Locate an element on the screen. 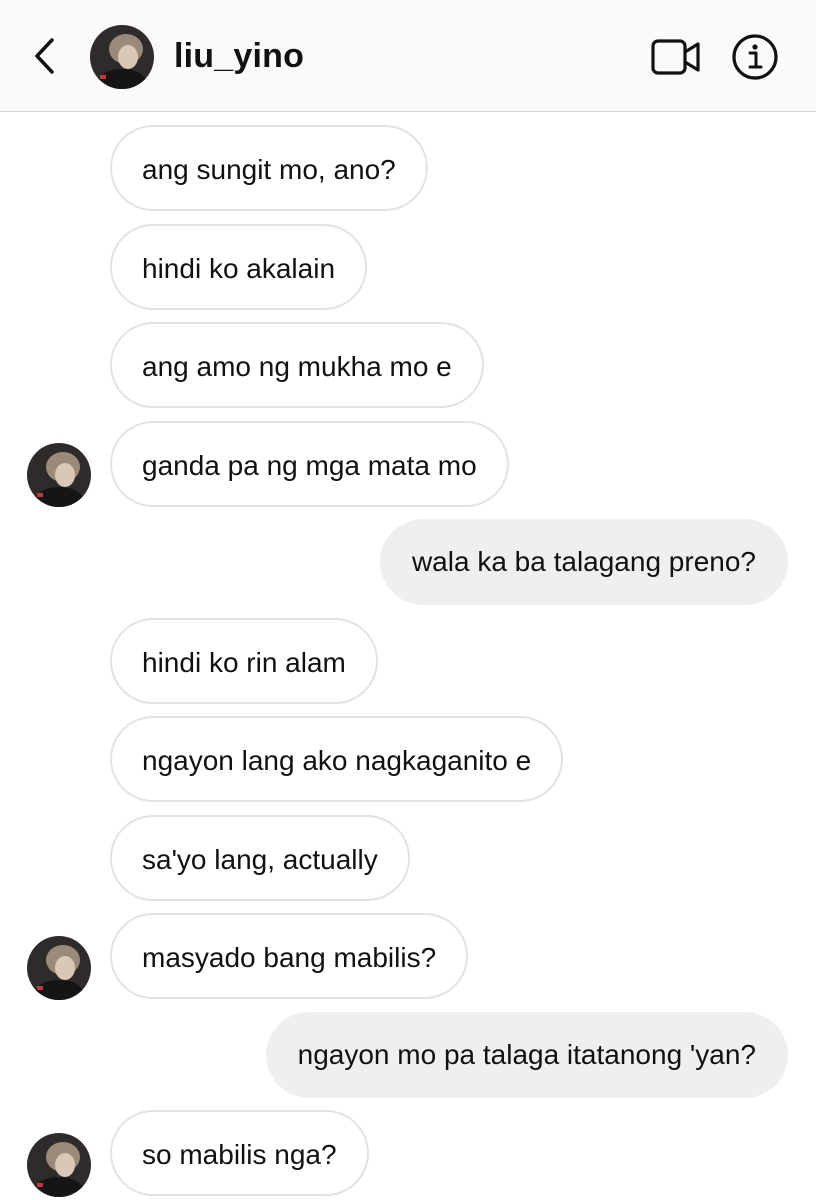  incoming-message-bubble: masyado bang mabilis? is located at coordinates (289, 956).